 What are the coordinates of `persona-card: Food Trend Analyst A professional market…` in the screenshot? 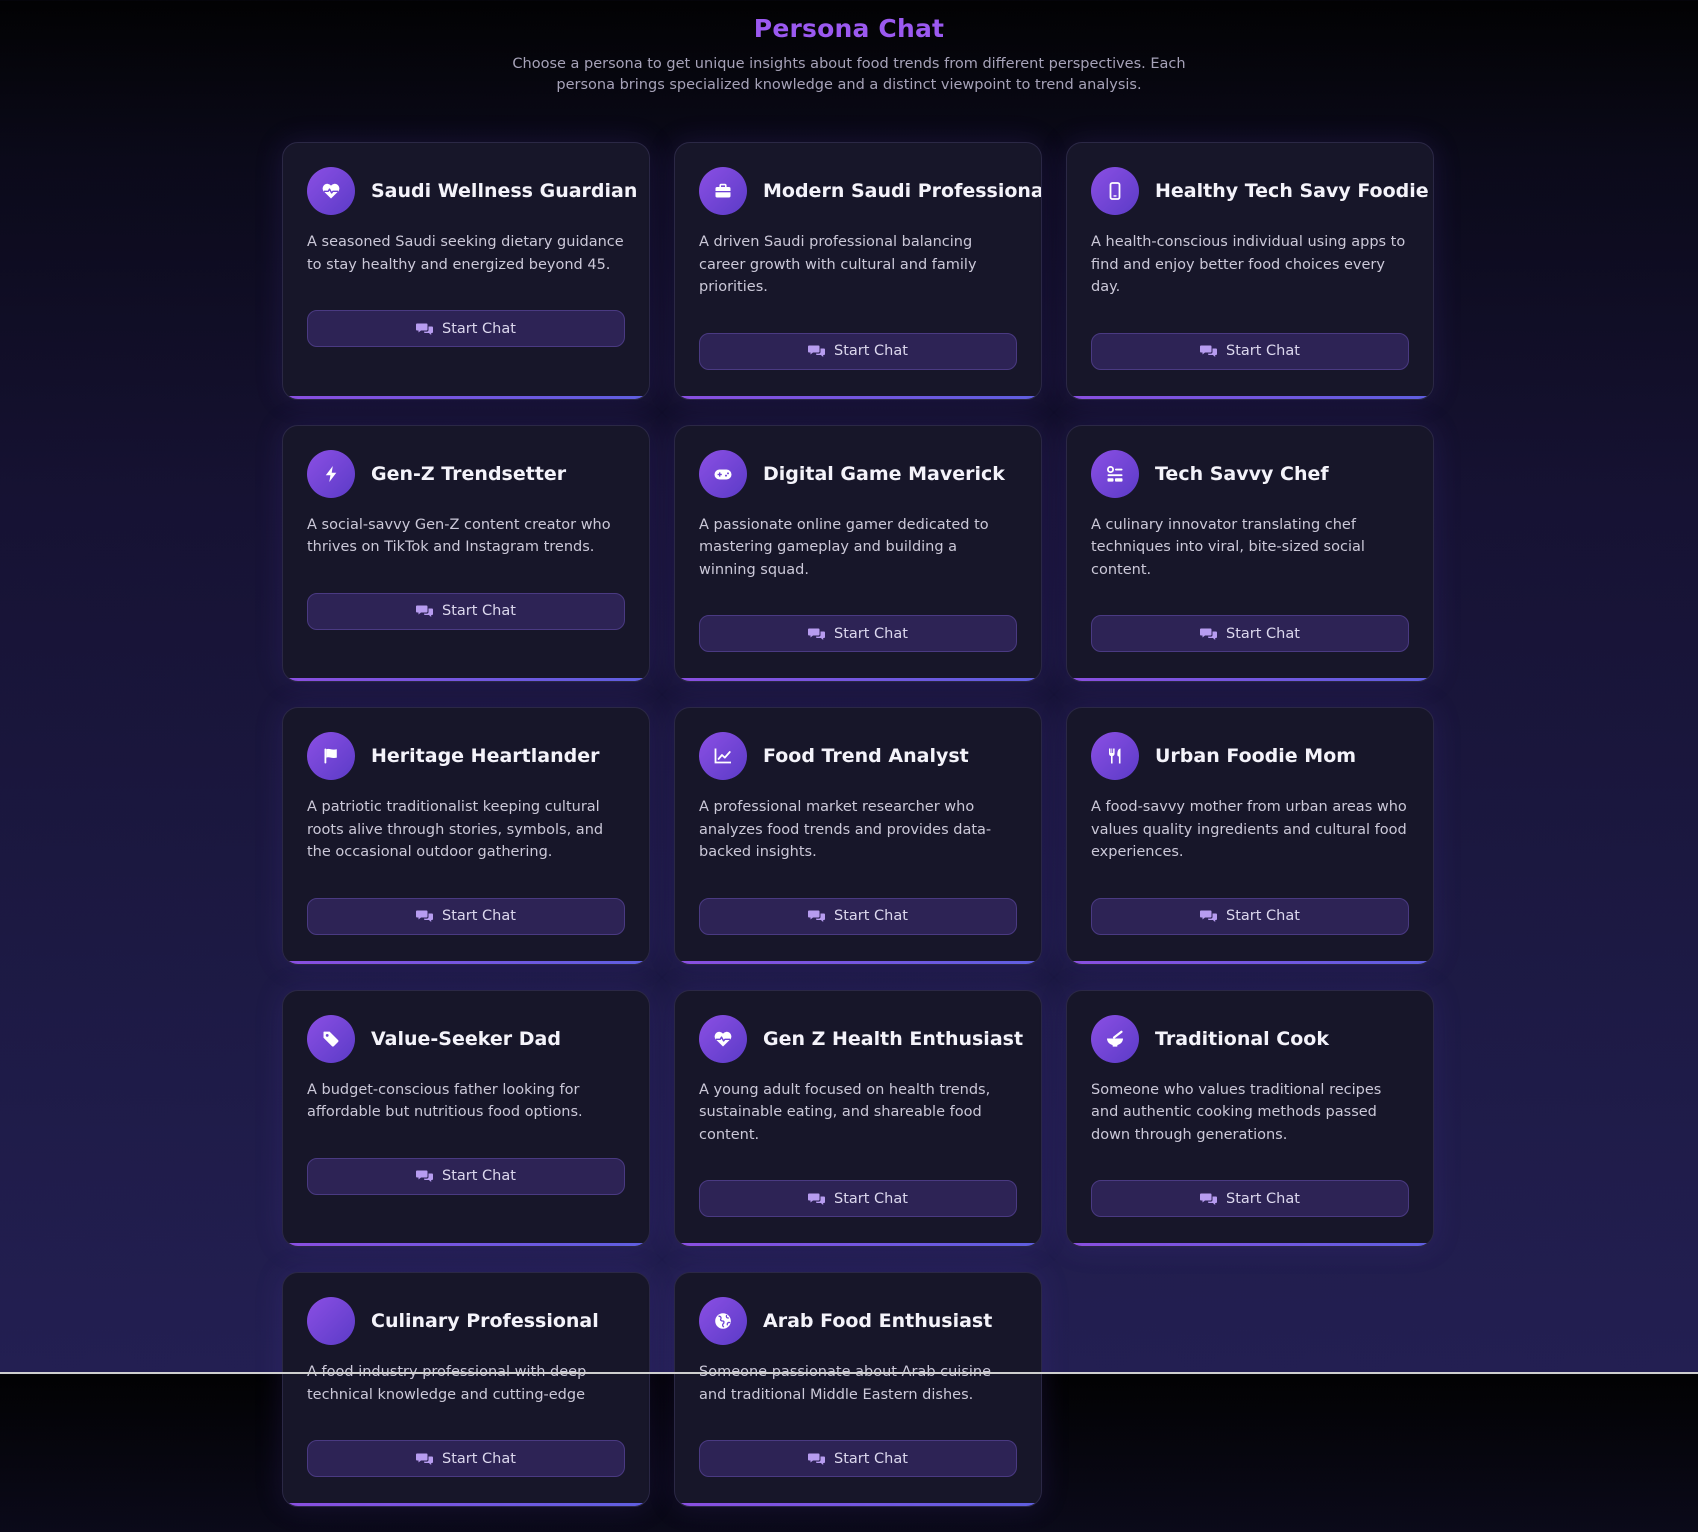 It's located at (858, 836).